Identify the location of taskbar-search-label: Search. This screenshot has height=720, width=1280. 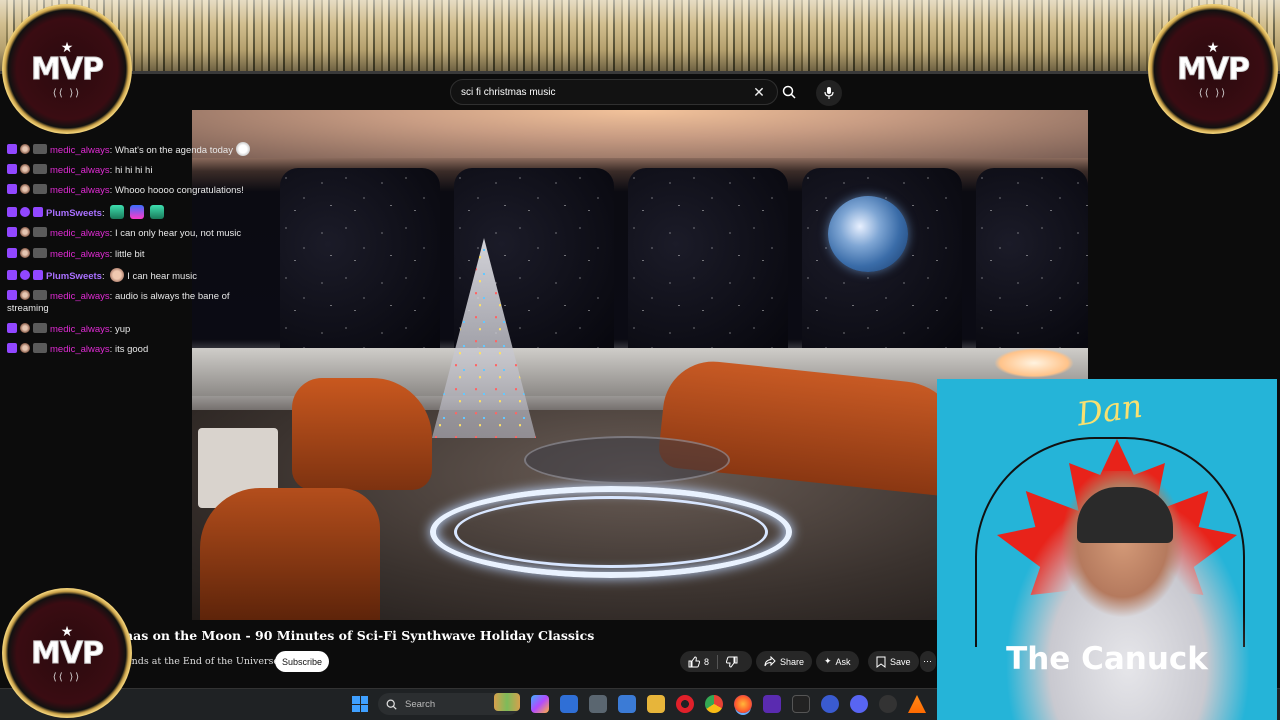
(420, 704).